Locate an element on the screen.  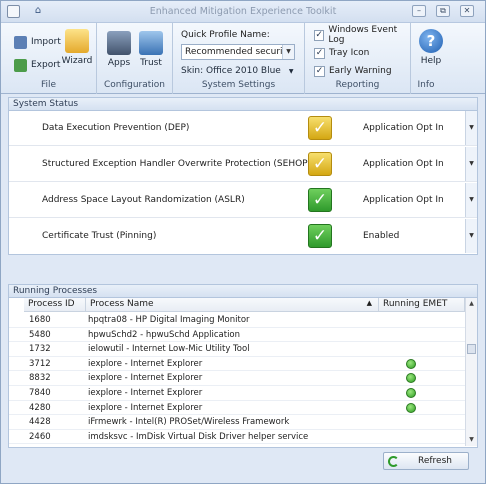
group-configuration: Apps Trust Configuration is located at coordinates (135, 58).